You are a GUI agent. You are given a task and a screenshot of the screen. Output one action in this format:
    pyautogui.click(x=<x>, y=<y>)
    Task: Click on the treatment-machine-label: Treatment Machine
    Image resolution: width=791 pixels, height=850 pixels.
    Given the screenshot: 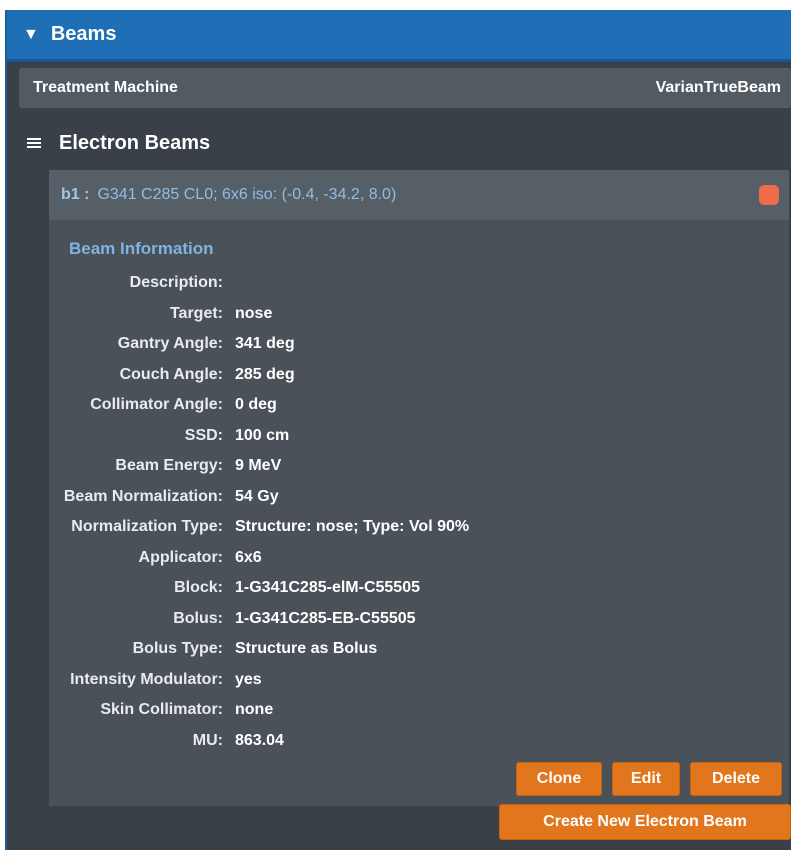 What is the action you would take?
    pyautogui.click(x=105, y=87)
    